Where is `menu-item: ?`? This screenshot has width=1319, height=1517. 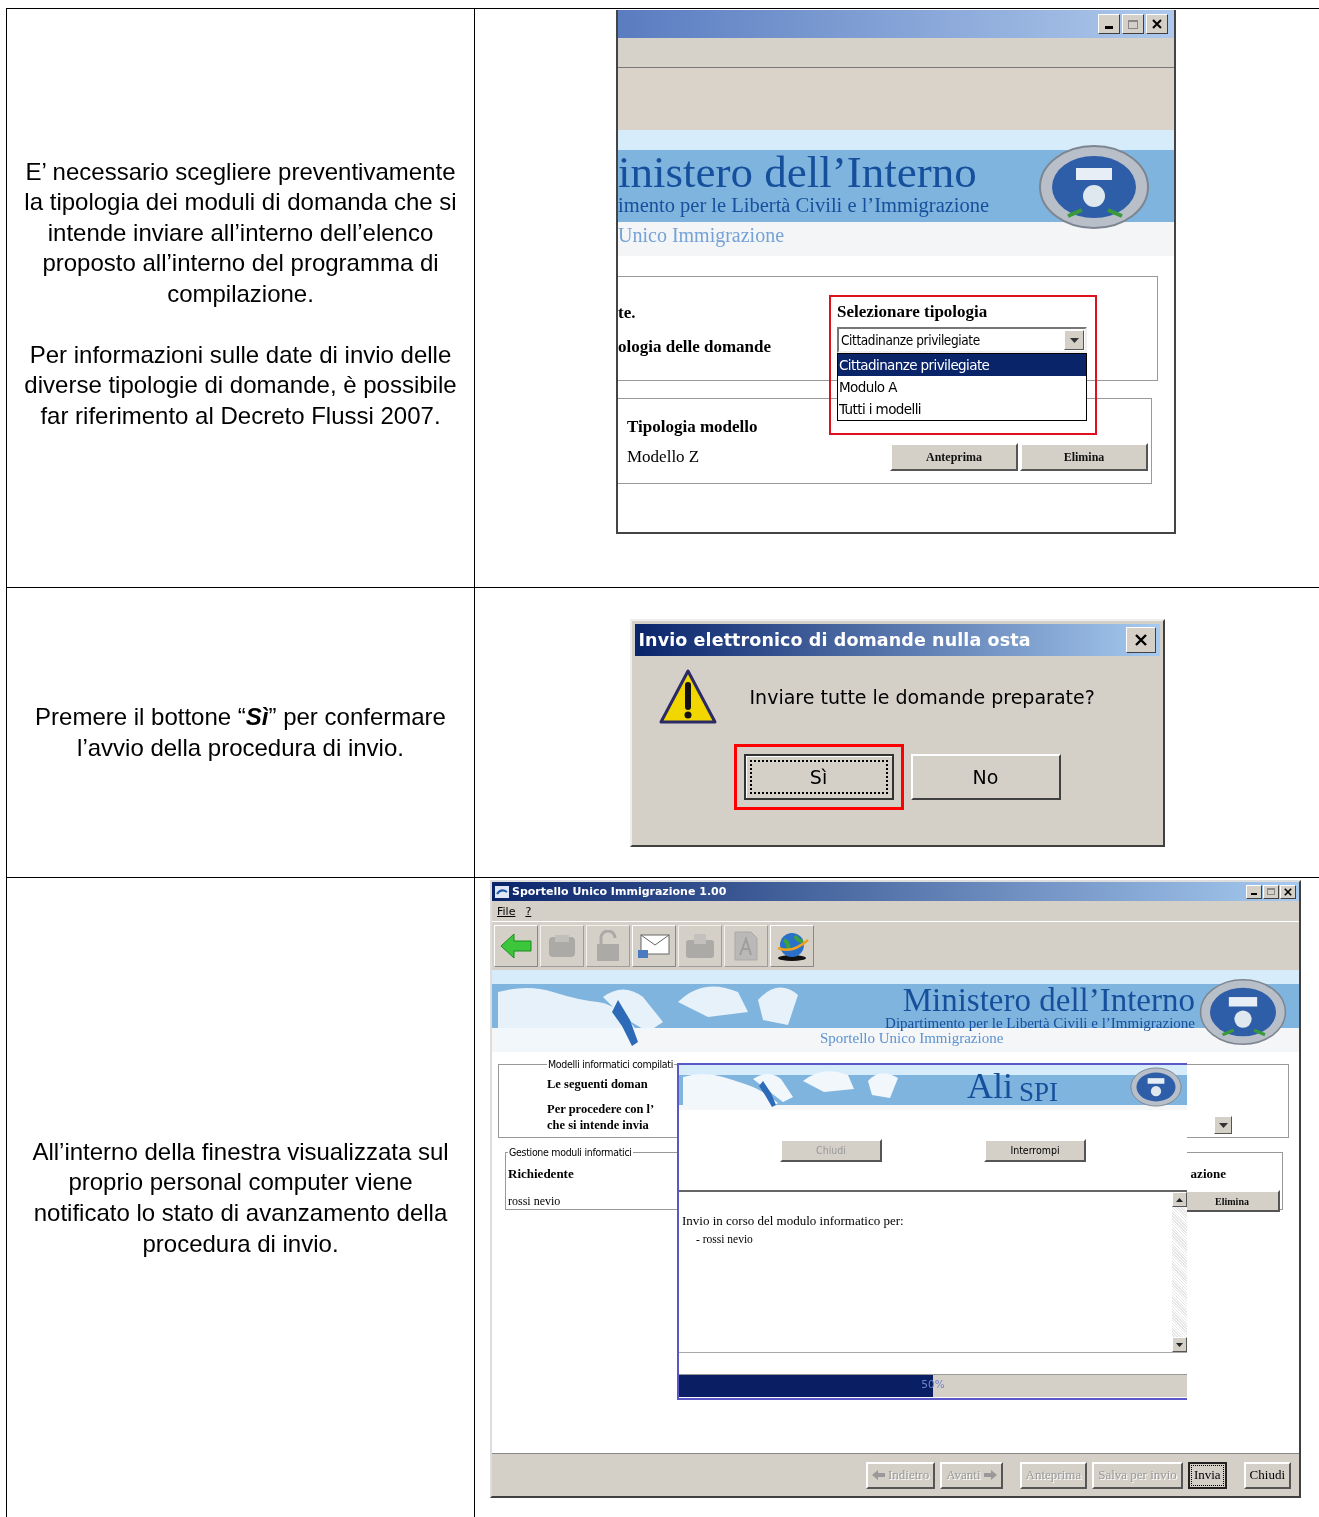
menu-item: ? is located at coordinates (528, 911).